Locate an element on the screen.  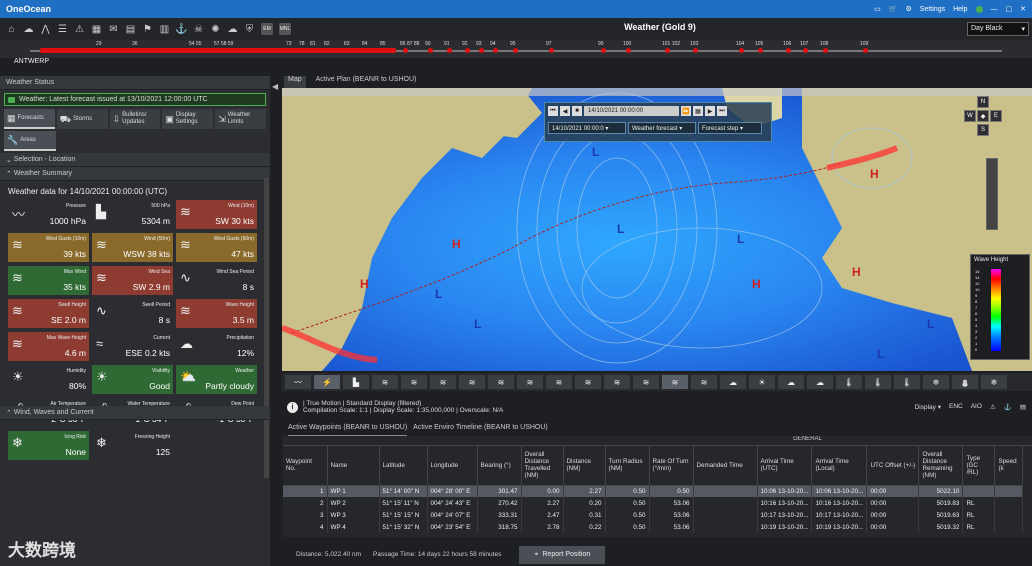
display-mode-select: Day Black ▾ is located at coordinates (998, 29).